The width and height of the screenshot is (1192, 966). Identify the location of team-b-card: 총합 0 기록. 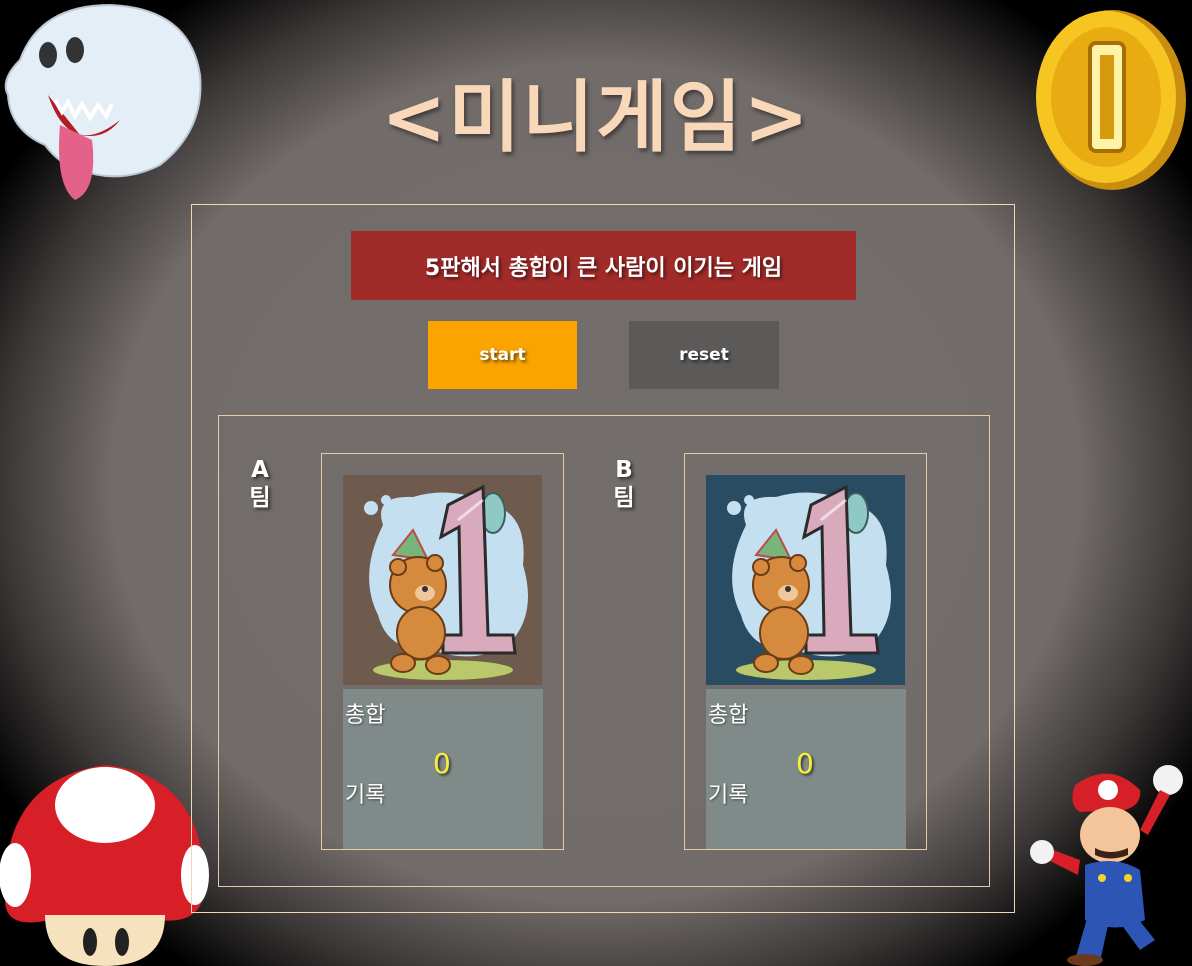
(805, 651).